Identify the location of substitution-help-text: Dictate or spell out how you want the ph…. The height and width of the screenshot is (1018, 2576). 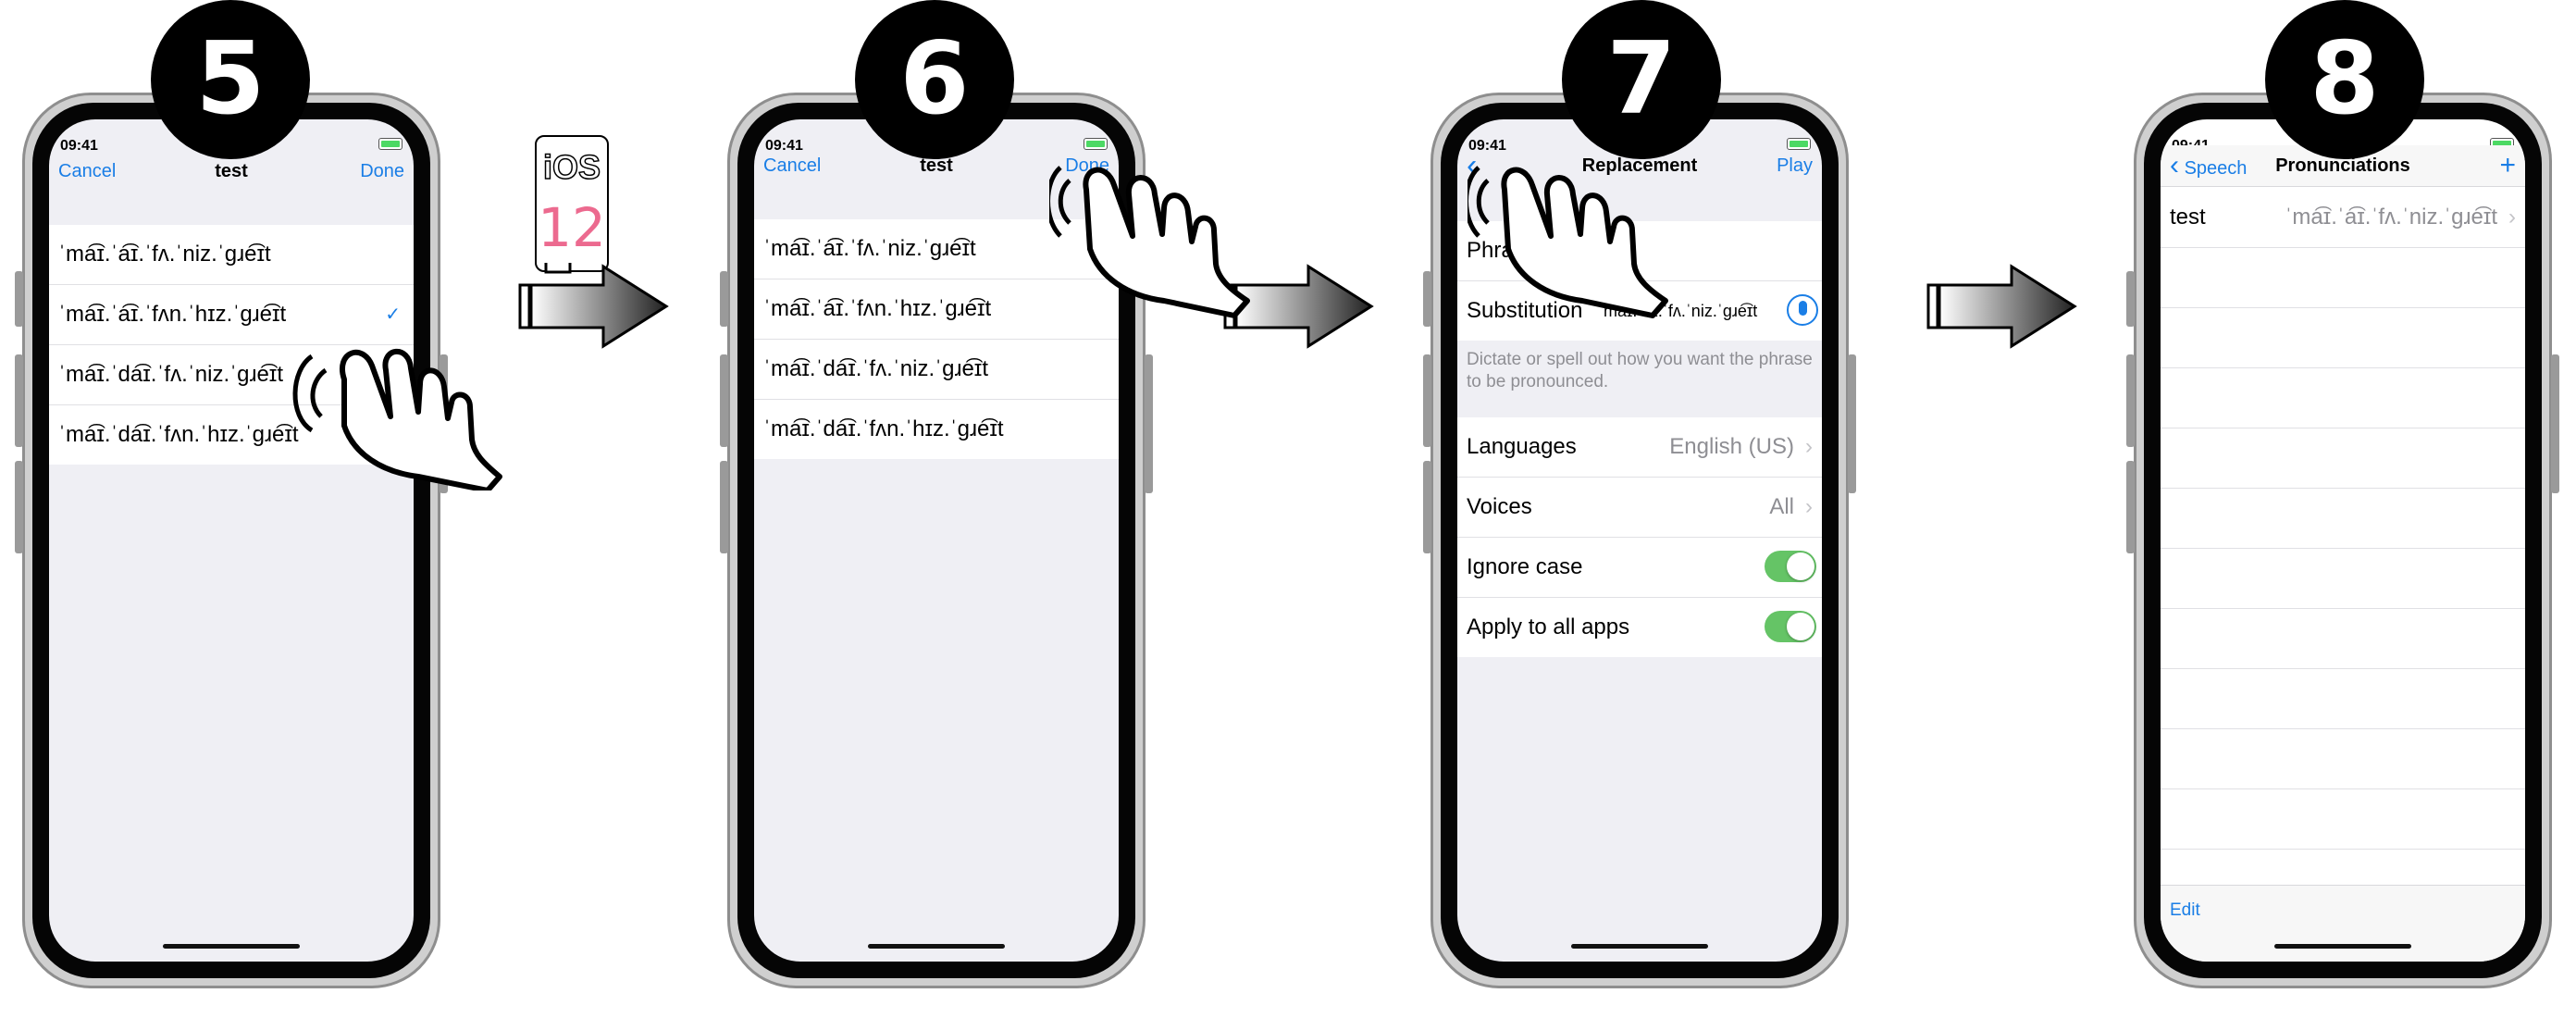
(1640, 370).